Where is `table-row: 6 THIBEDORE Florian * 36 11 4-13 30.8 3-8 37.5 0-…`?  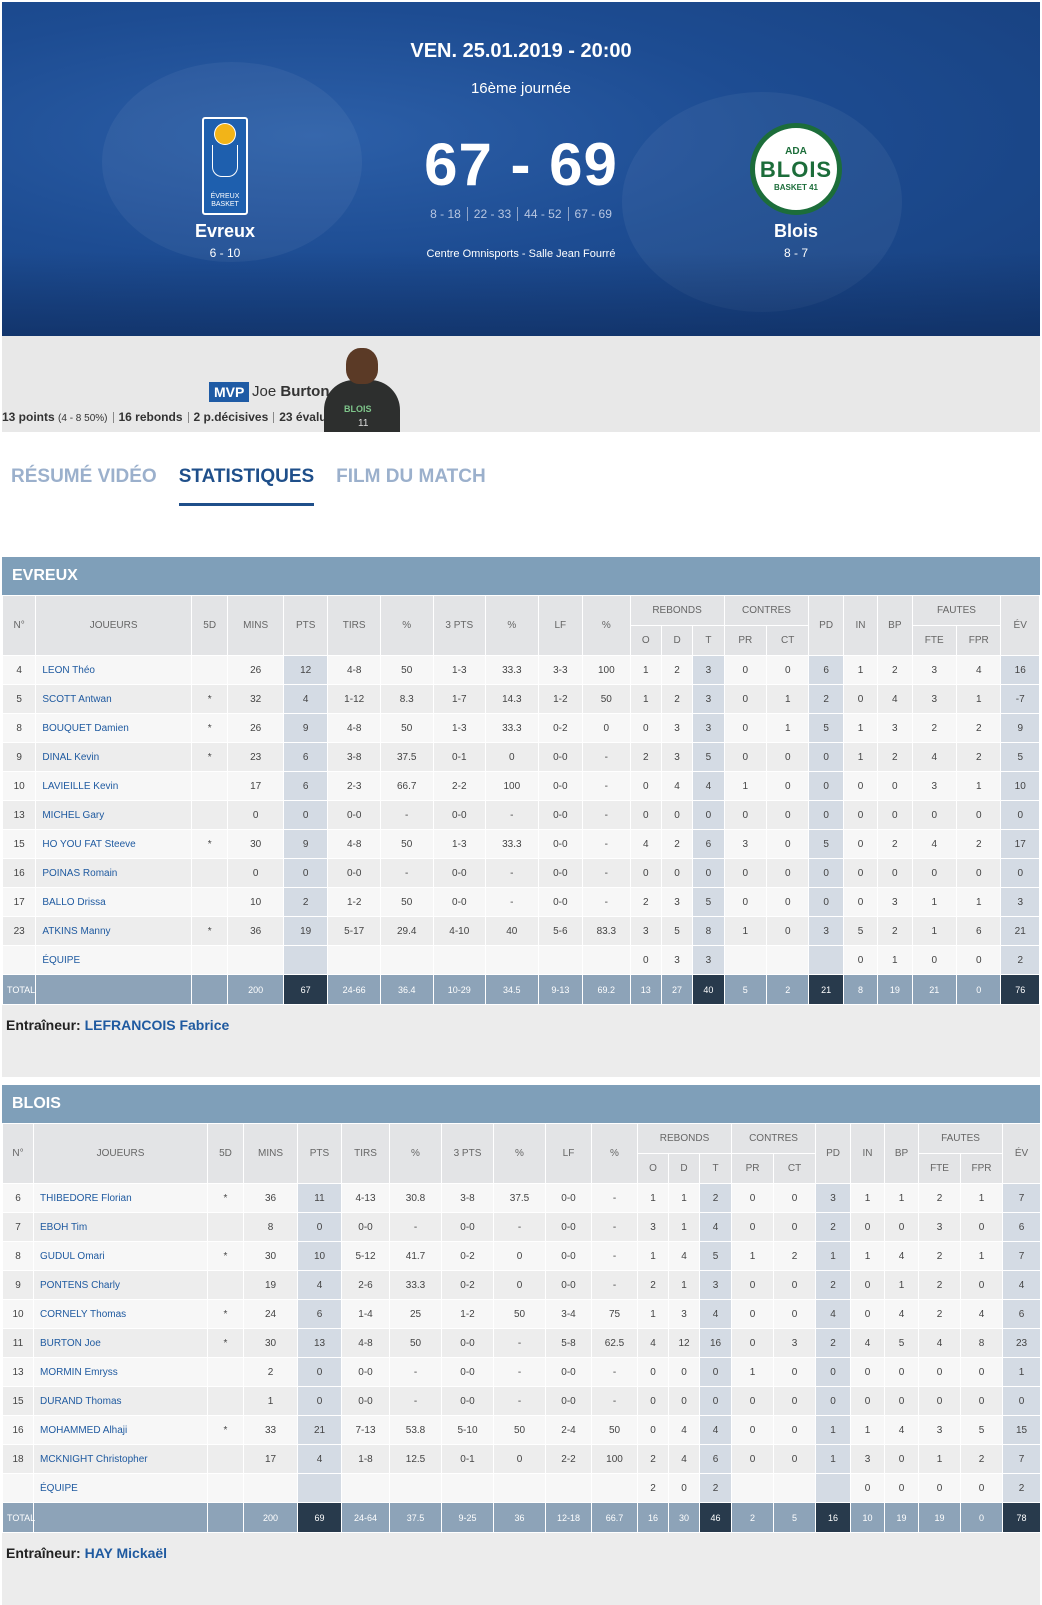 table-row: 6 THIBEDORE Florian * 36 11 4-13 30.8 3-8 37.5 0-… is located at coordinates (522, 1198).